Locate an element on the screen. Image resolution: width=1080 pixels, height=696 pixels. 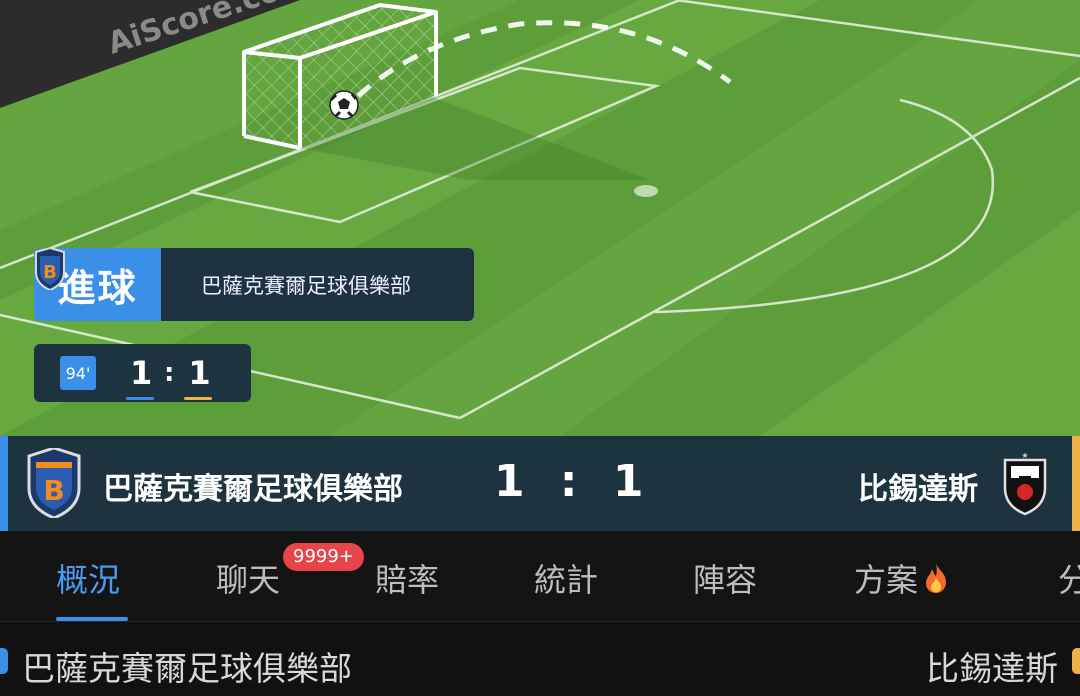
match-header: B 巴薩克賽爾足球俱樂部 1 : 1 比錫達斯 ★ is located at coordinates (540, 483).